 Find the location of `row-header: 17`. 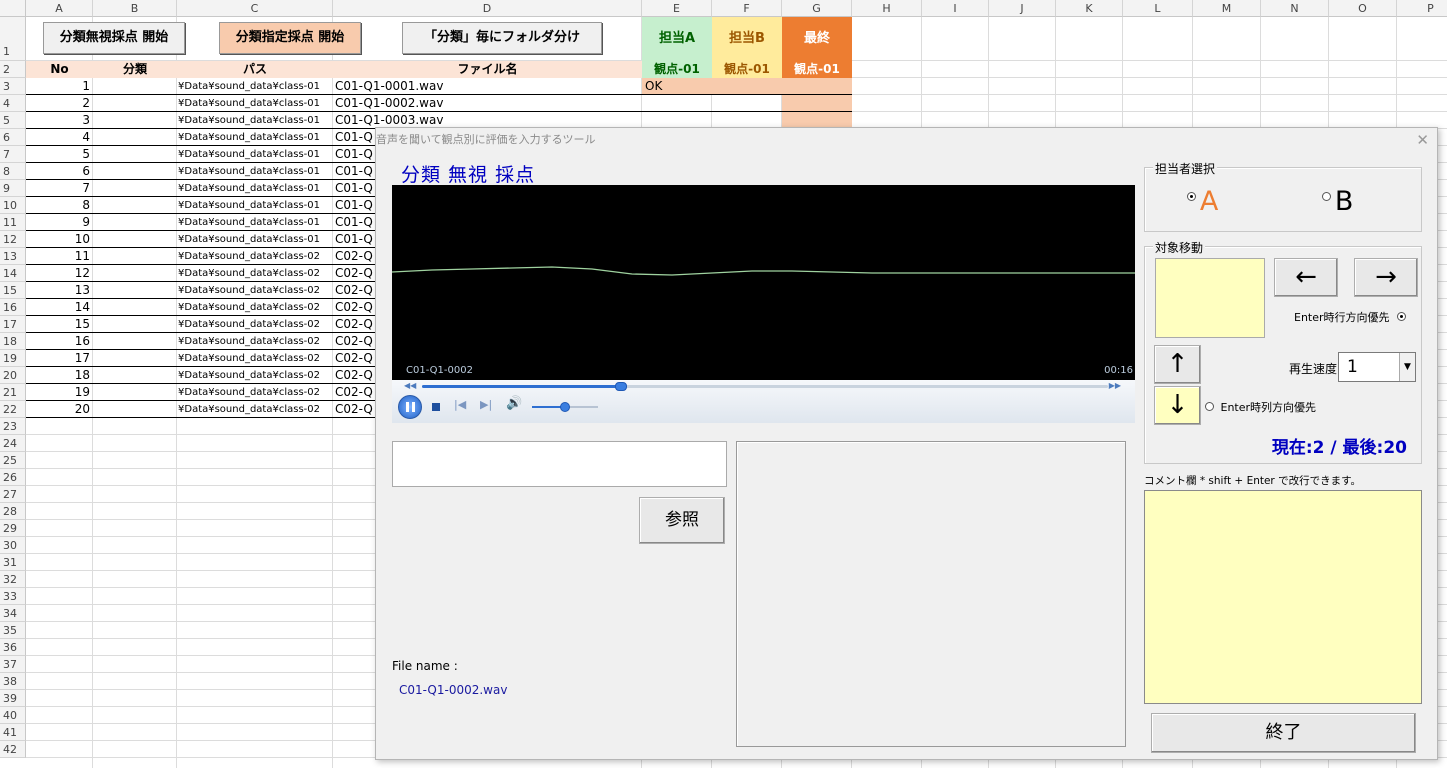

row-header: 17 is located at coordinates (13, 324).